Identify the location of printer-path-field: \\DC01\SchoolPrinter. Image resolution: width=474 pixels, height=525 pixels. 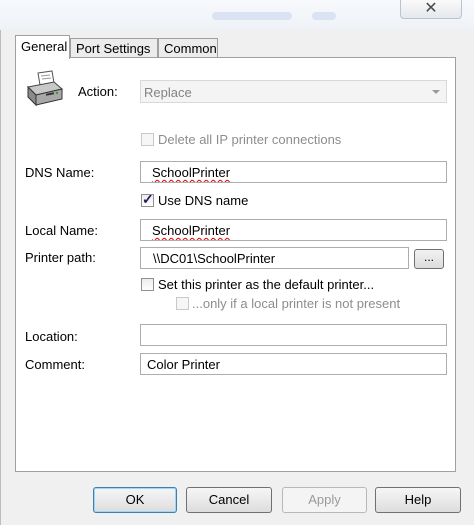
(274, 258).